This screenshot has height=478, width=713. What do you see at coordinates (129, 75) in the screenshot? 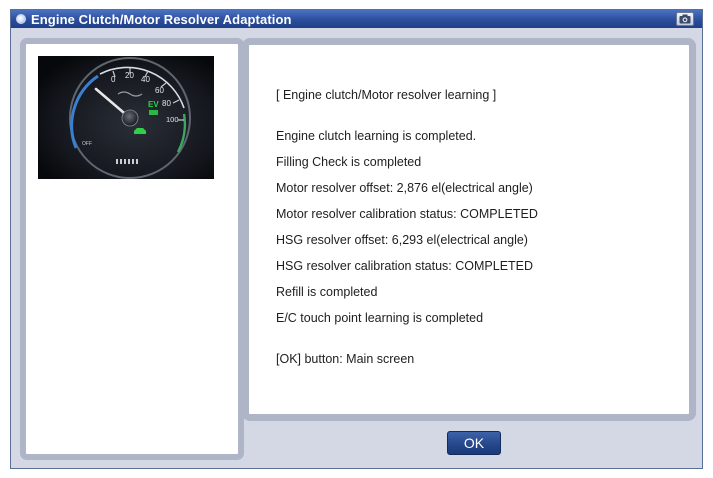
I see `gauge-tick-20: 20` at bounding box center [129, 75].